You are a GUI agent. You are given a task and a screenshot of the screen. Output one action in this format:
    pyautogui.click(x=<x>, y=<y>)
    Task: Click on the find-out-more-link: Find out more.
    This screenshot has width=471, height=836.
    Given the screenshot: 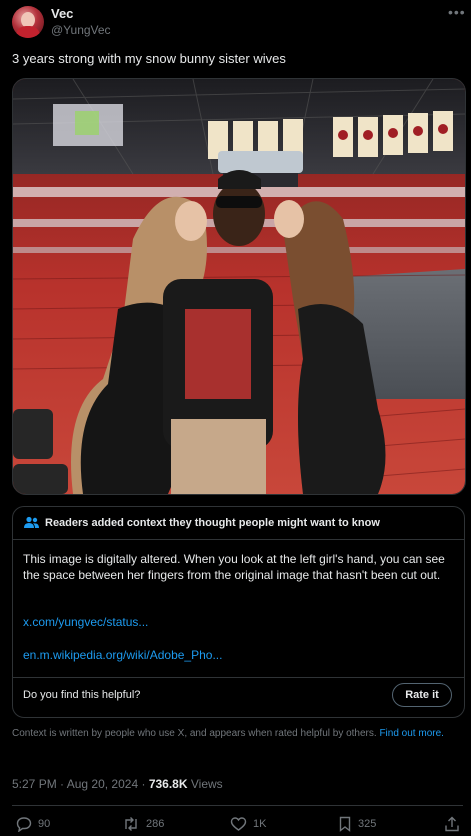 What is the action you would take?
    pyautogui.click(x=411, y=733)
    